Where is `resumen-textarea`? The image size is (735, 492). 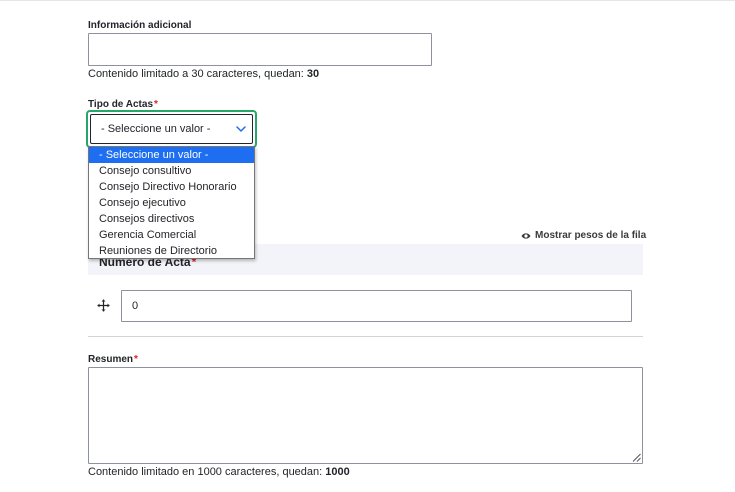 resumen-textarea is located at coordinates (365, 415).